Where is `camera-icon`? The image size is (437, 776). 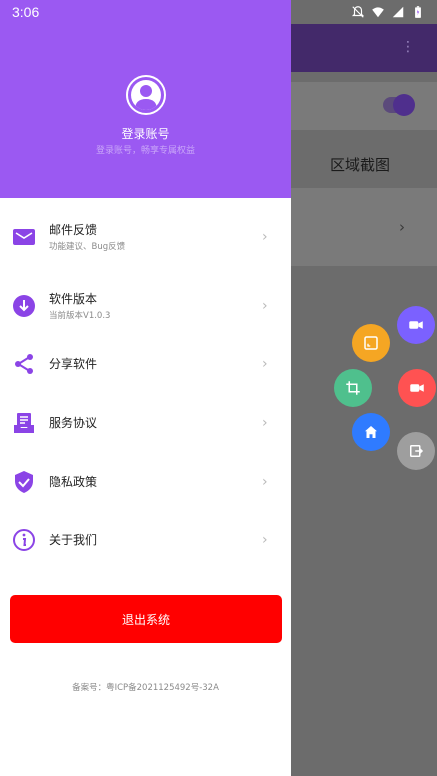 camera-icon is located at coordinates (417, 388).